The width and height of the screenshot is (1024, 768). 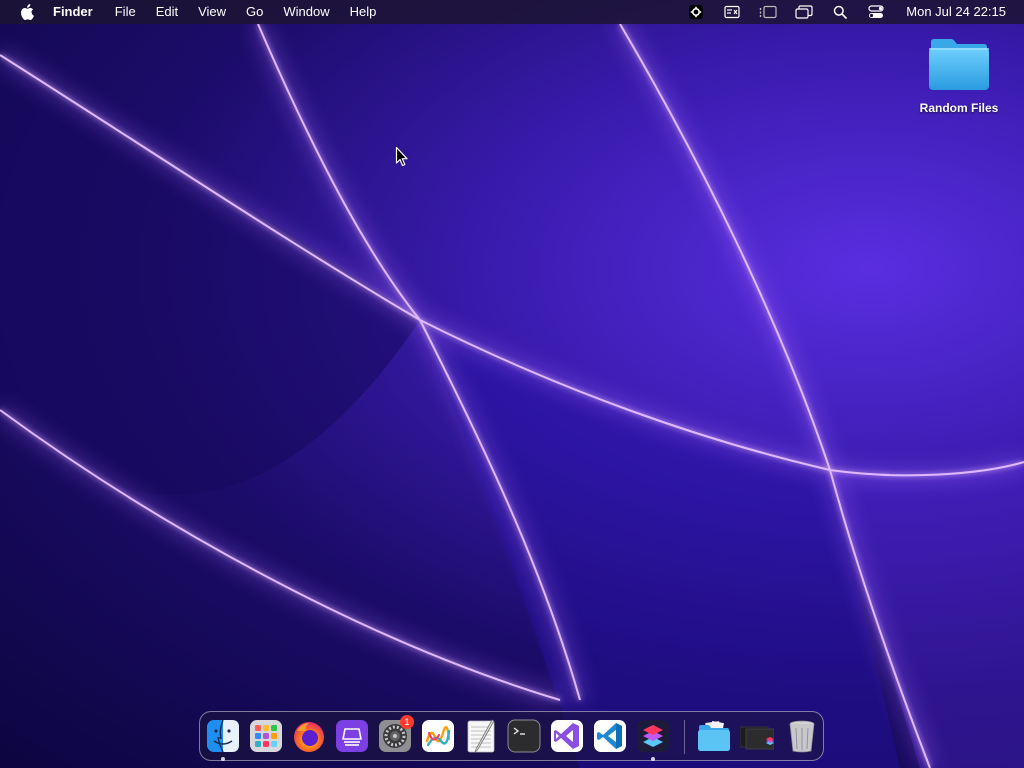 I want to click on menu-window: Window, so click(x=306, y=12).